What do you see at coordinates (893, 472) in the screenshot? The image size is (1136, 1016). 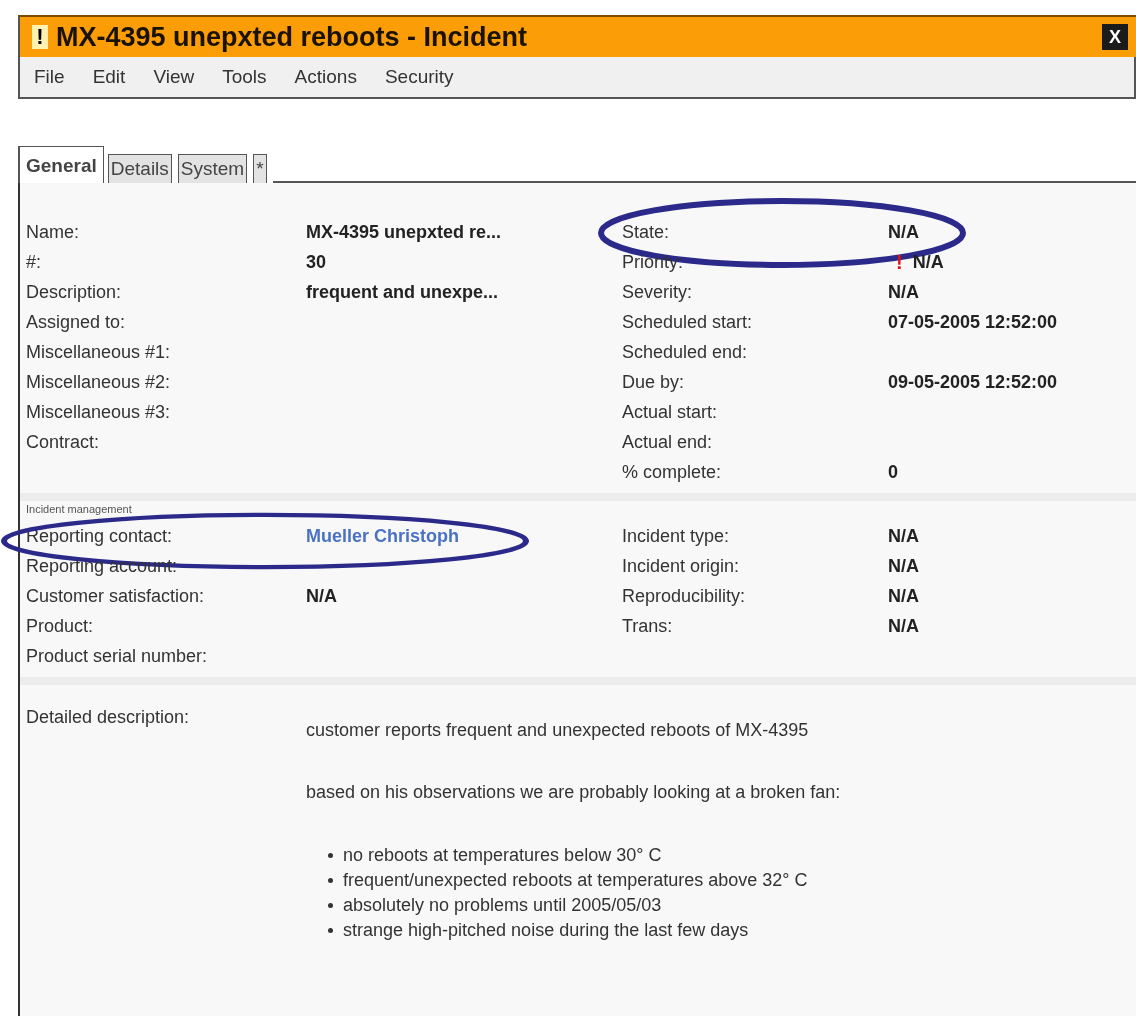 I see `field-value: 0` at bounding box center [893, 472].